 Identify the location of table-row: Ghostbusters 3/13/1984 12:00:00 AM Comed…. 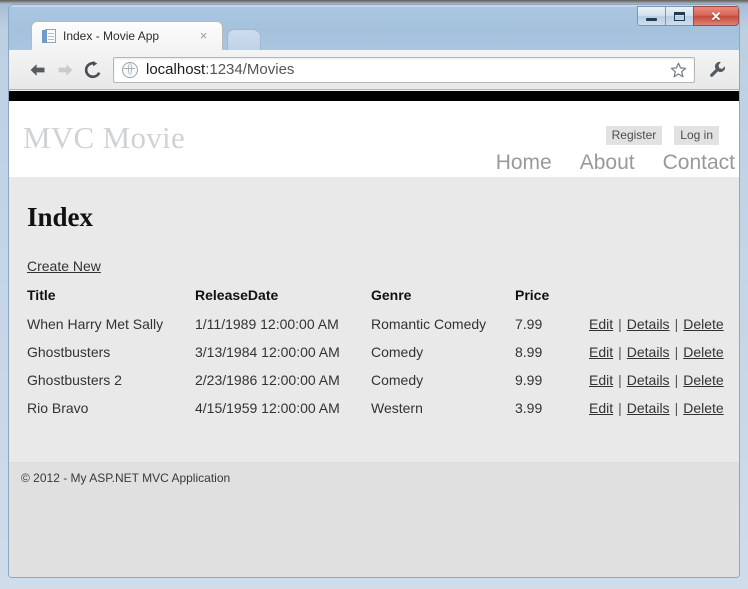
(383, 354).